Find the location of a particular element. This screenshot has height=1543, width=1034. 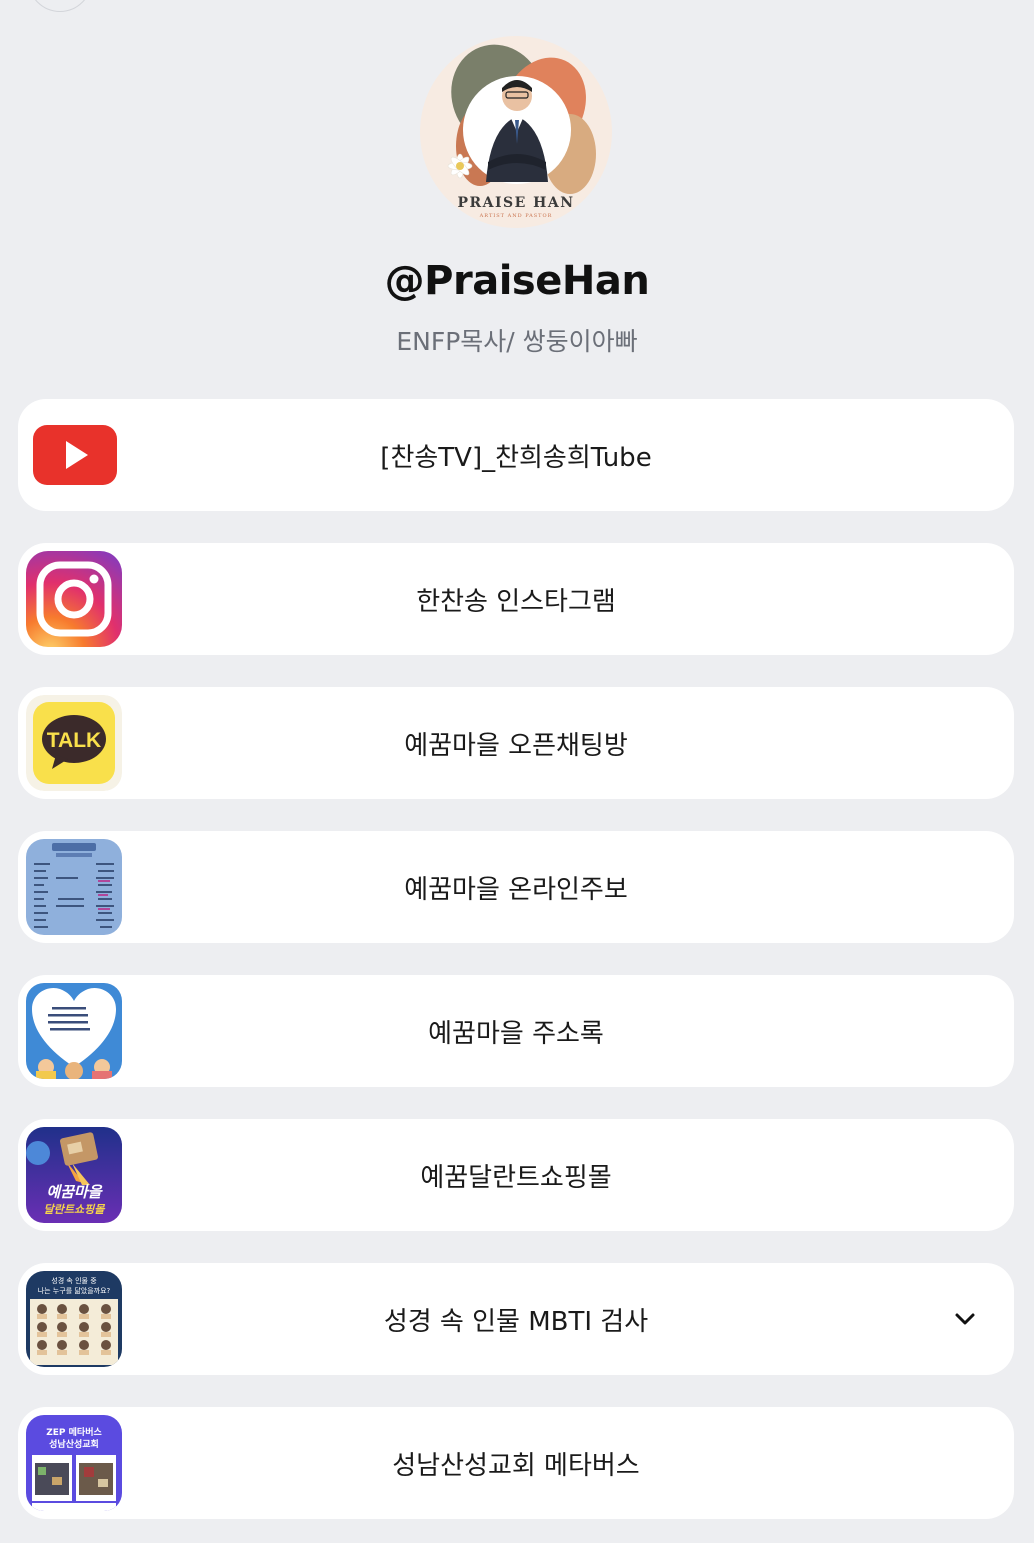

link-metaverse: ZEP 메타버스 성남산성교회 성남산성교회 메타버스 is located at coordinates (516, 1463).